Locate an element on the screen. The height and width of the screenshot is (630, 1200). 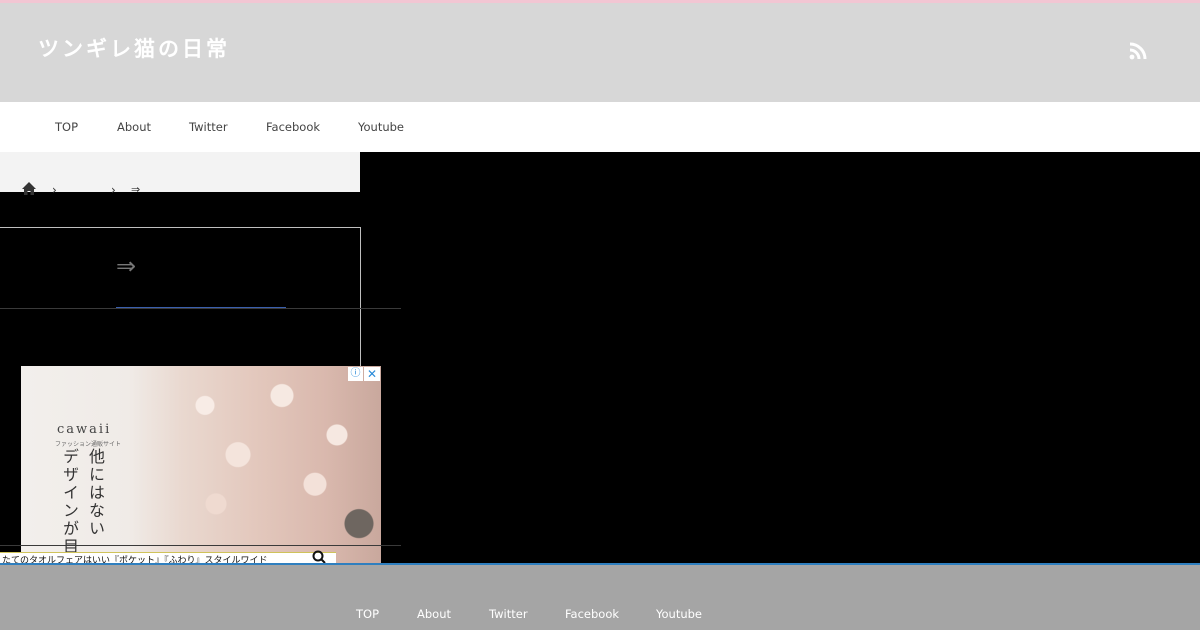
ad-tagline: 他にはない is located at coordinates (95, 493).